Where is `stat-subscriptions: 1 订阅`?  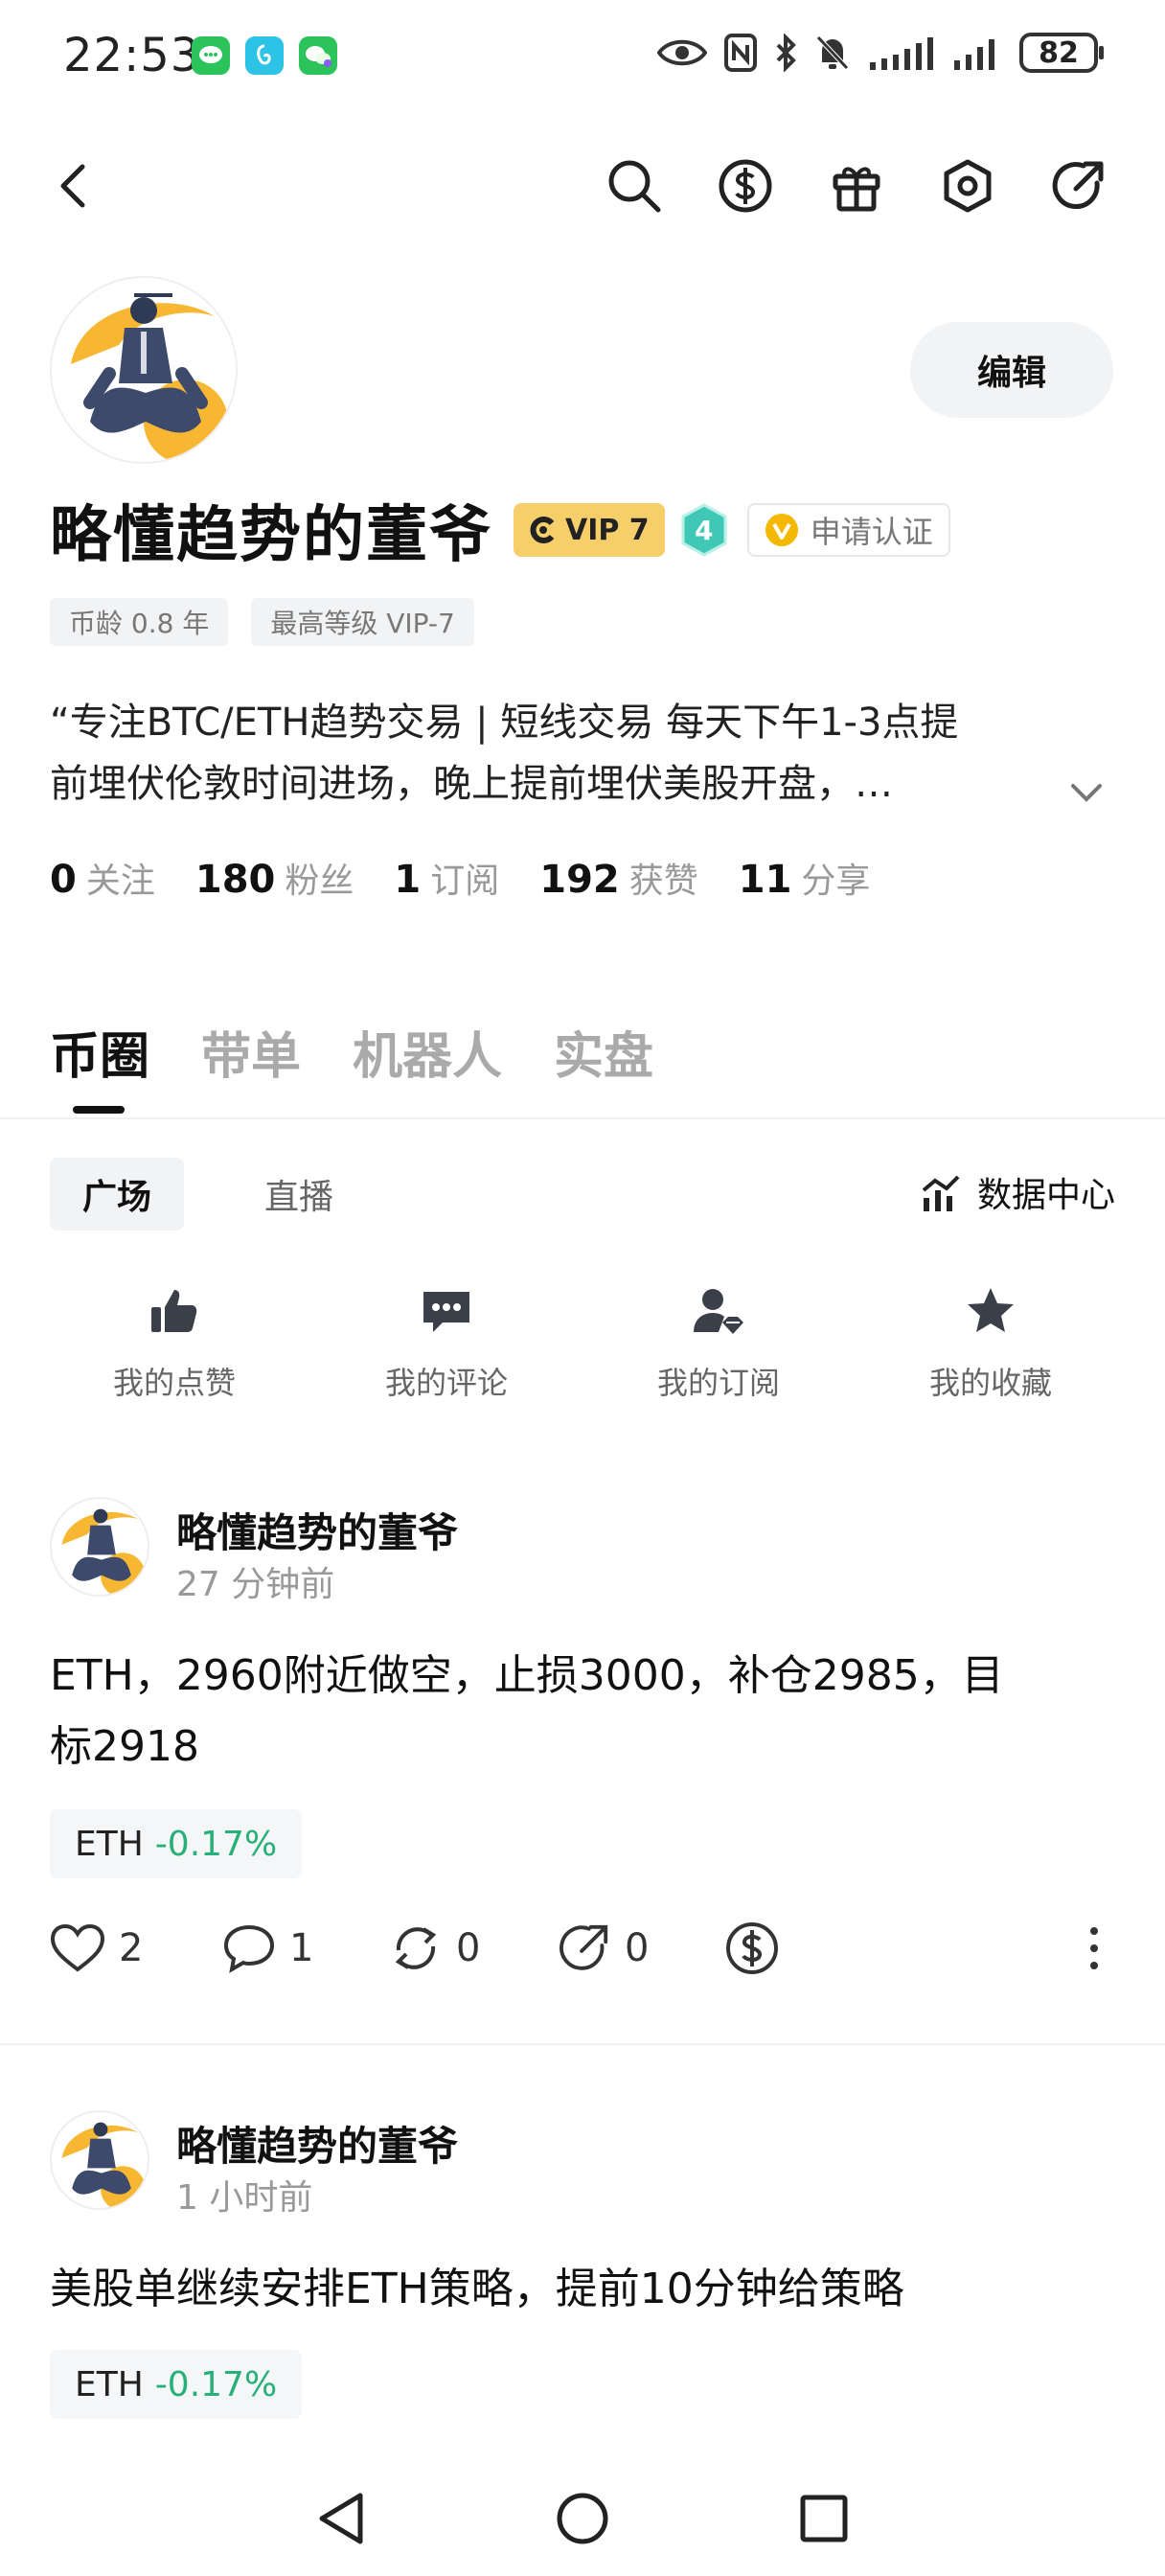
stat-subscriptions: 1 订阅 is located at coordinates (447, 878).